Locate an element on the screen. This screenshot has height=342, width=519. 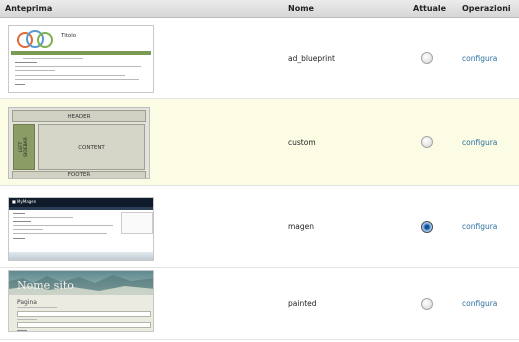
theme-name: ad_blueprint is located at coordinates (327, 58).